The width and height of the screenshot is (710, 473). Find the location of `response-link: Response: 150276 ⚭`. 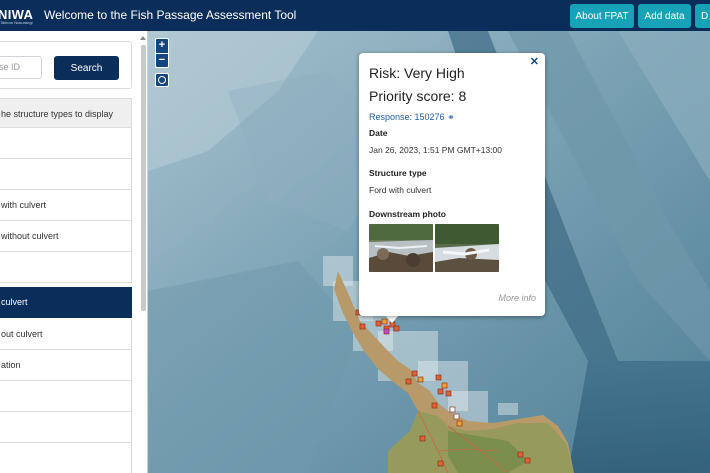

response-link: Response: 150276 ⚭ is located at coordinates (412, 117).